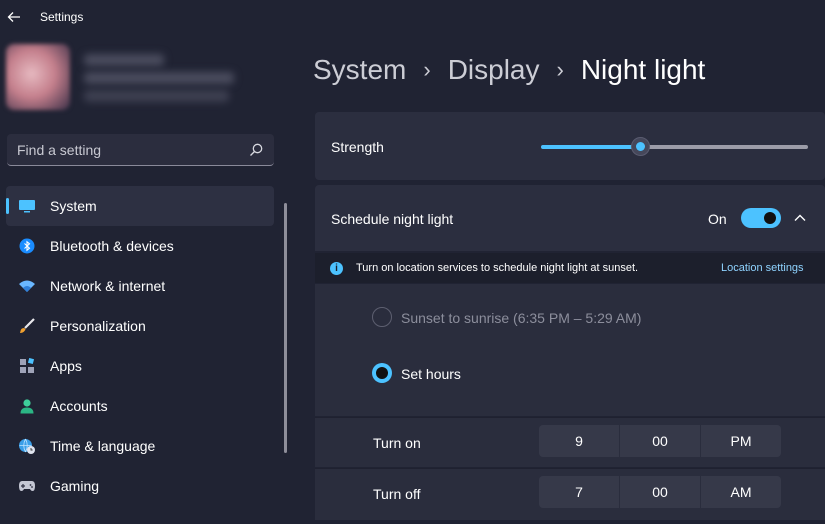  I want to click on avatar, so click(38, 77).